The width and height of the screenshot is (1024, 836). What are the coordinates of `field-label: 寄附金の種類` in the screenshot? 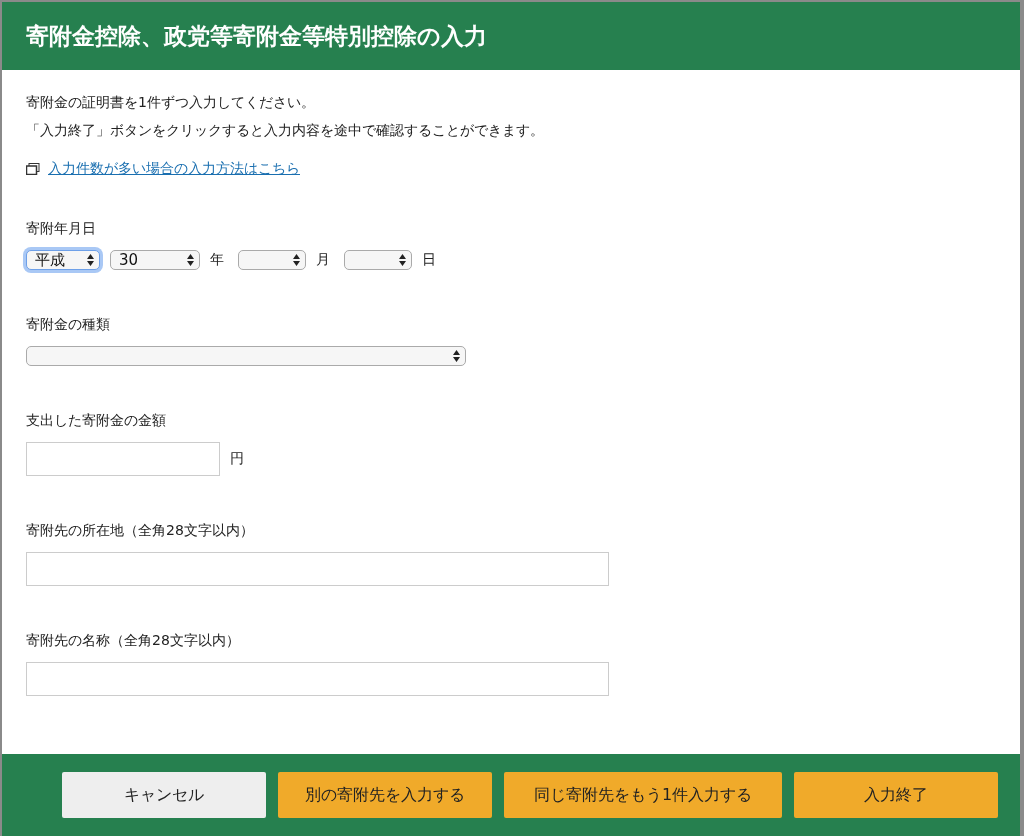 It's located at (68, 325).